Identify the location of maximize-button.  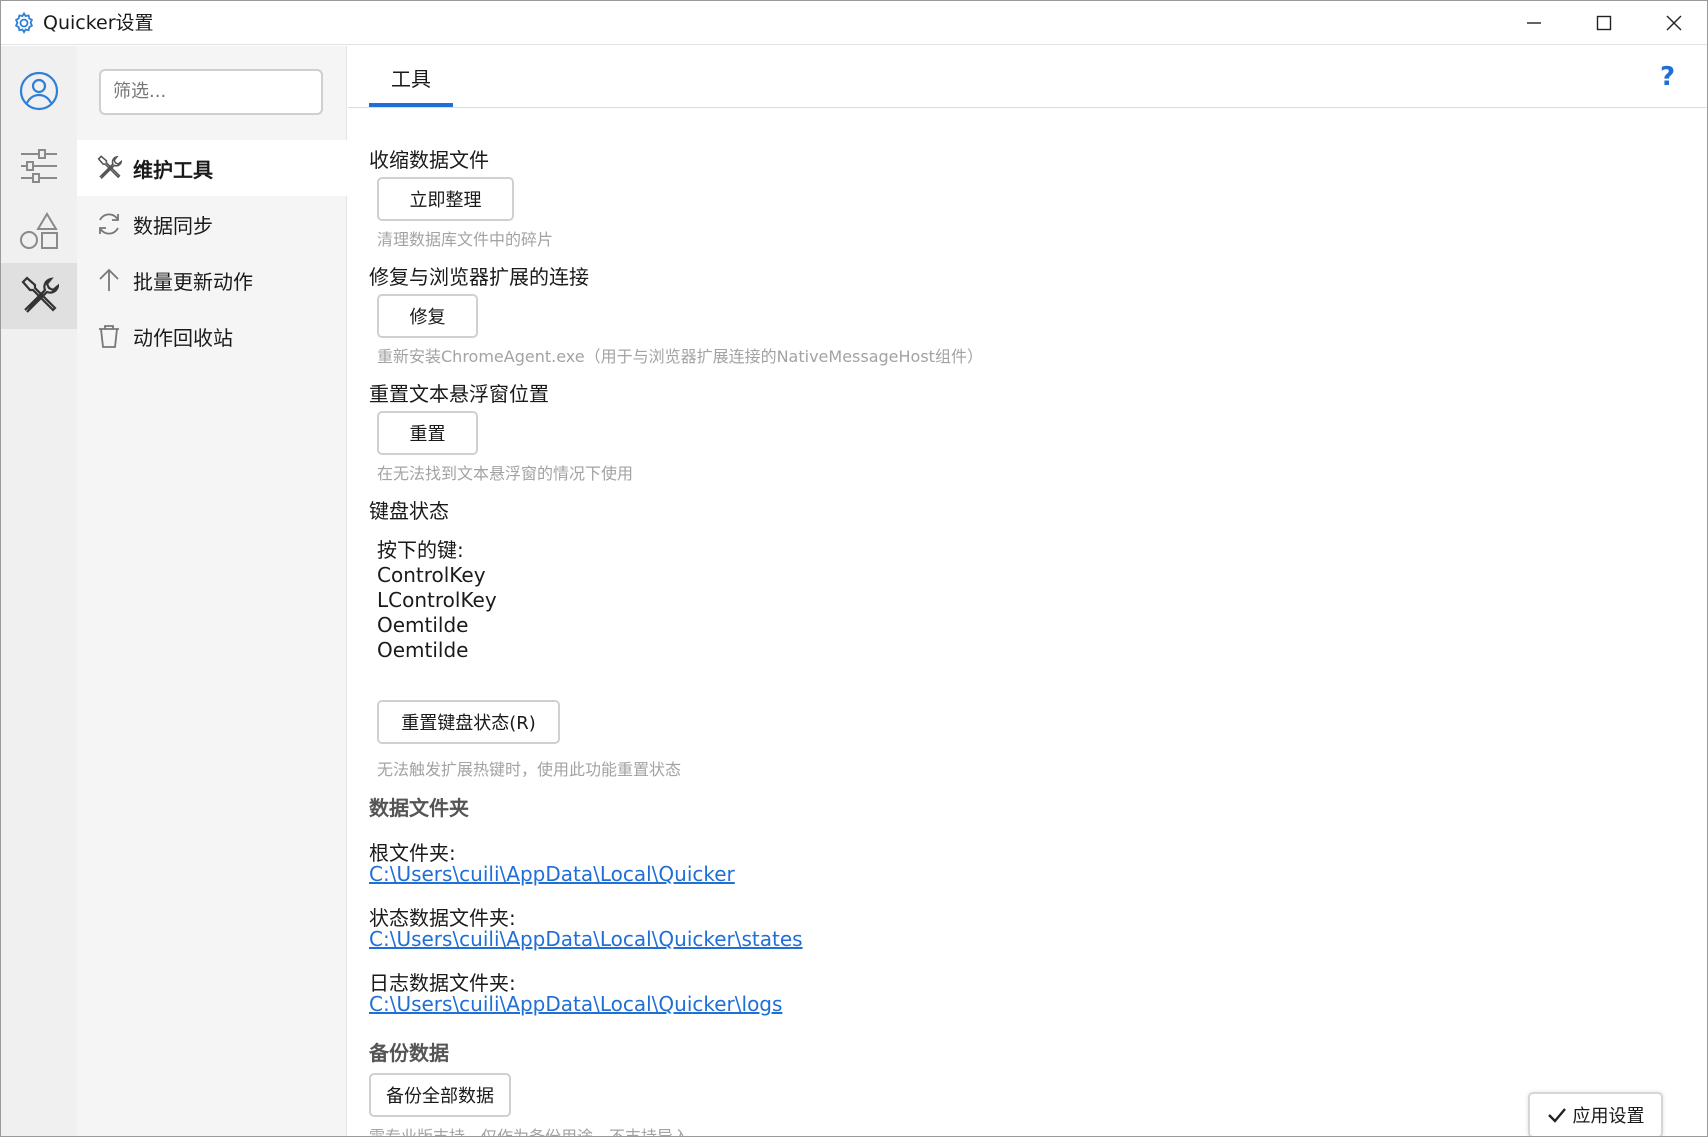
(1604, 23).